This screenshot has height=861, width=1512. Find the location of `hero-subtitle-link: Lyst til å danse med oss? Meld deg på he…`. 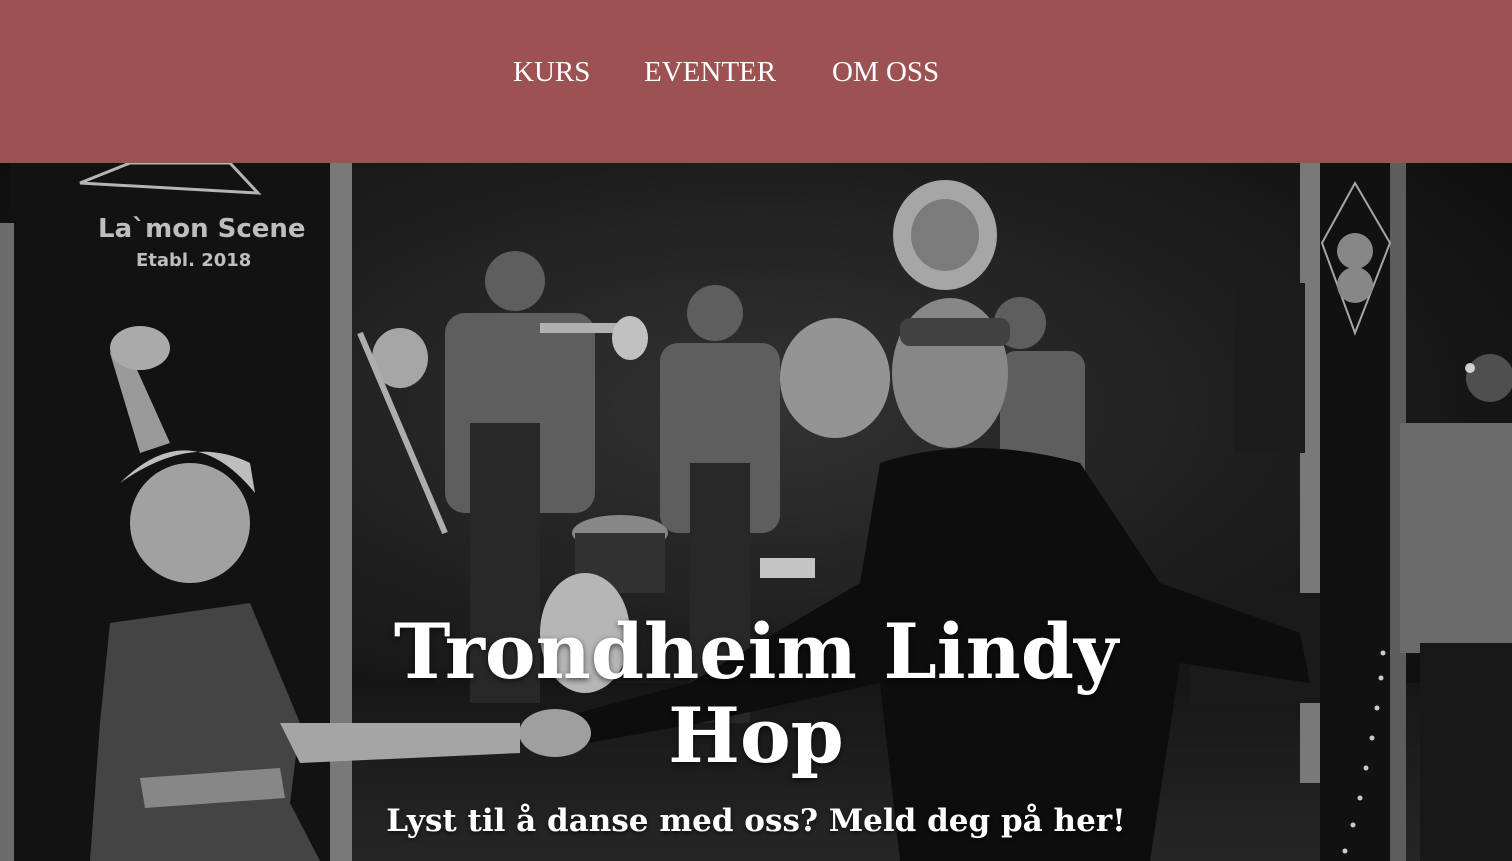

hero-subtitle-link: Lyst til å danse med oss? Meld deg på he… is located at coordinates (756, 821).